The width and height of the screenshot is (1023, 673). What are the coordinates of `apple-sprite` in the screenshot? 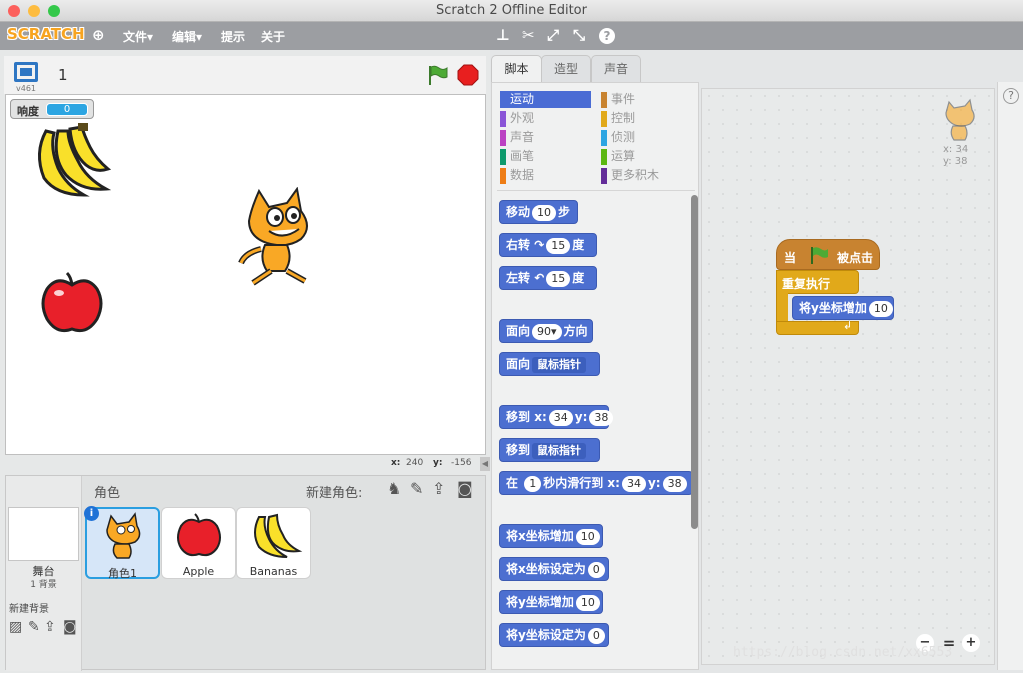 It's located at (72, 304).